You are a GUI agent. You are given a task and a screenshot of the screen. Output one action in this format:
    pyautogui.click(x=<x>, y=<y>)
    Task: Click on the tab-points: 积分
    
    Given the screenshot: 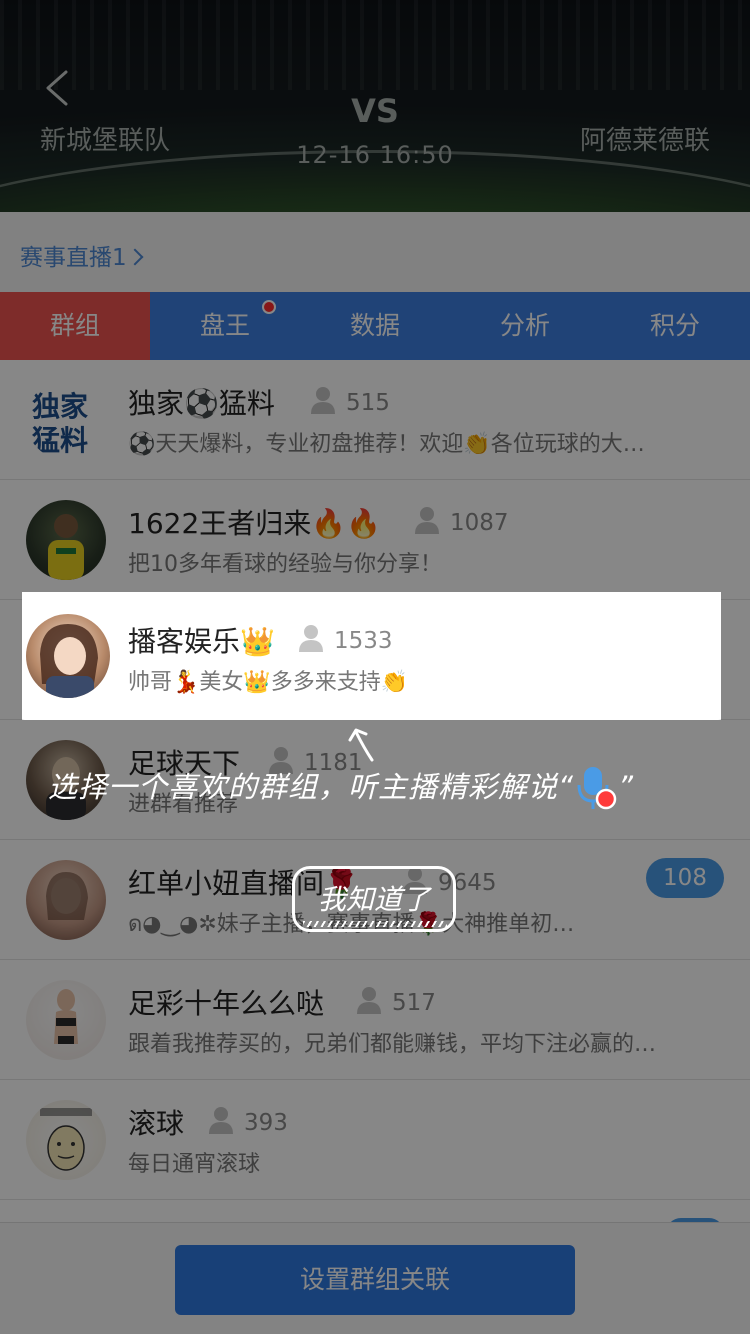 What is the action you would take?
    pyautogui.click(x=675, y=326)
    